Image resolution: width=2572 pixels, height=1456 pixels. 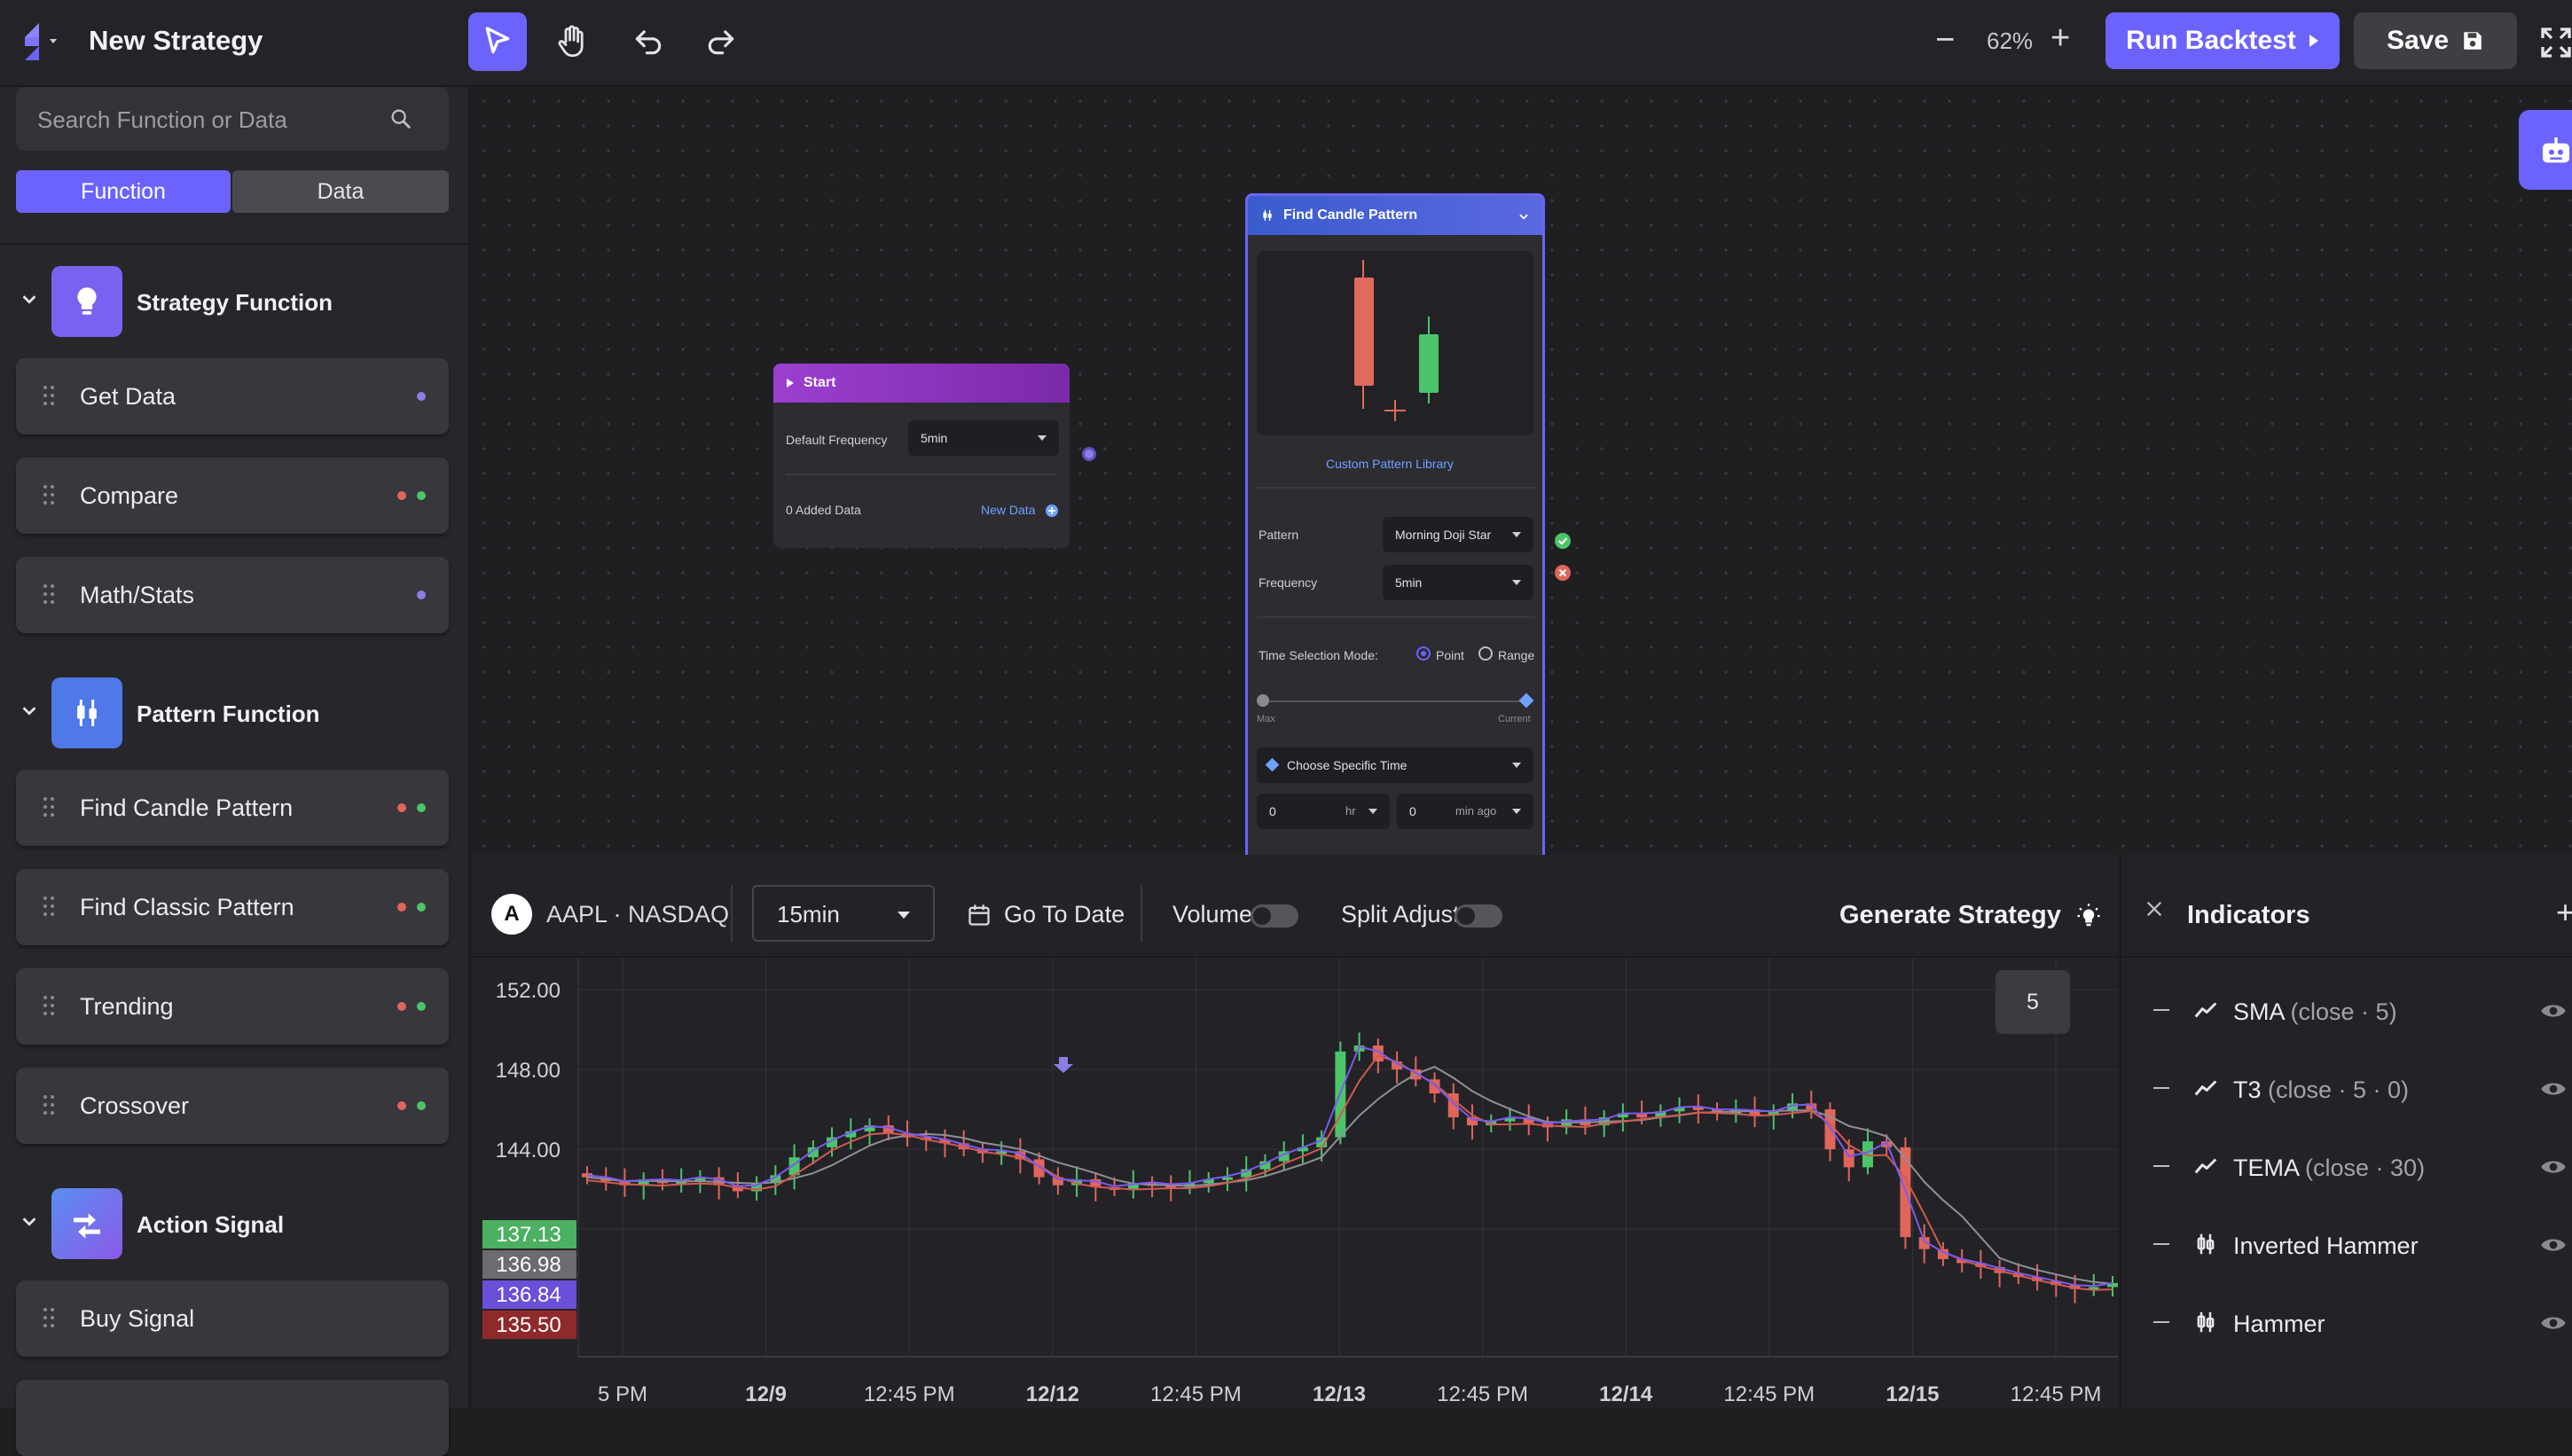 What do you see at coordinates (233, 907) in the screenshot?
I see `sidebar-item-find-classic-pattern: Find Classic Pattern` at bounding box center [233, 907].